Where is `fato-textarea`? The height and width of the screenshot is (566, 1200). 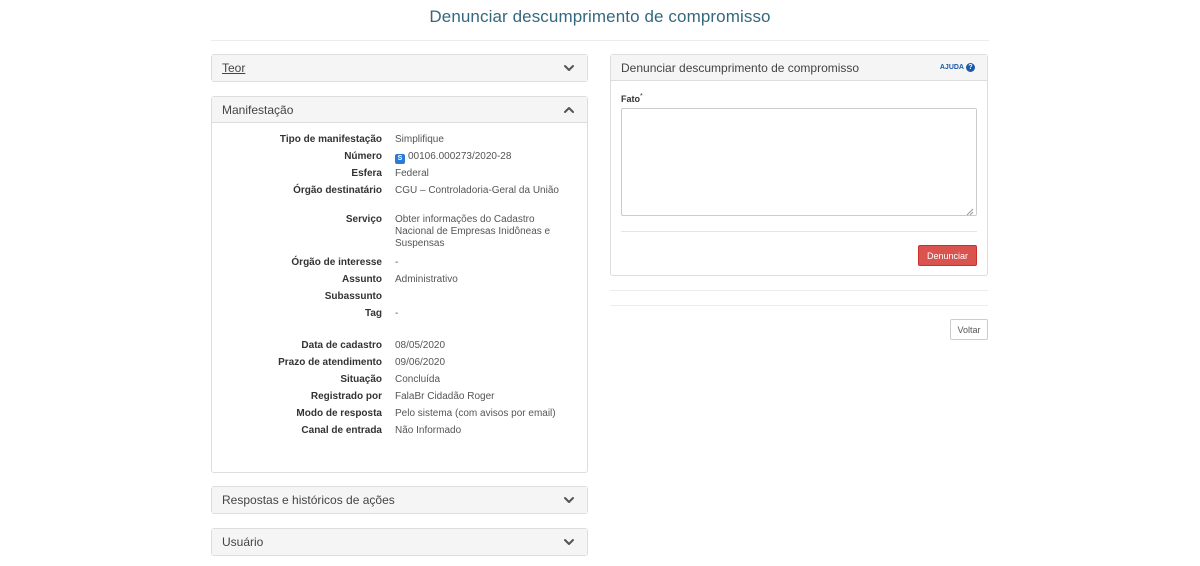
fato-textarea is located at coordinates (799, 162).